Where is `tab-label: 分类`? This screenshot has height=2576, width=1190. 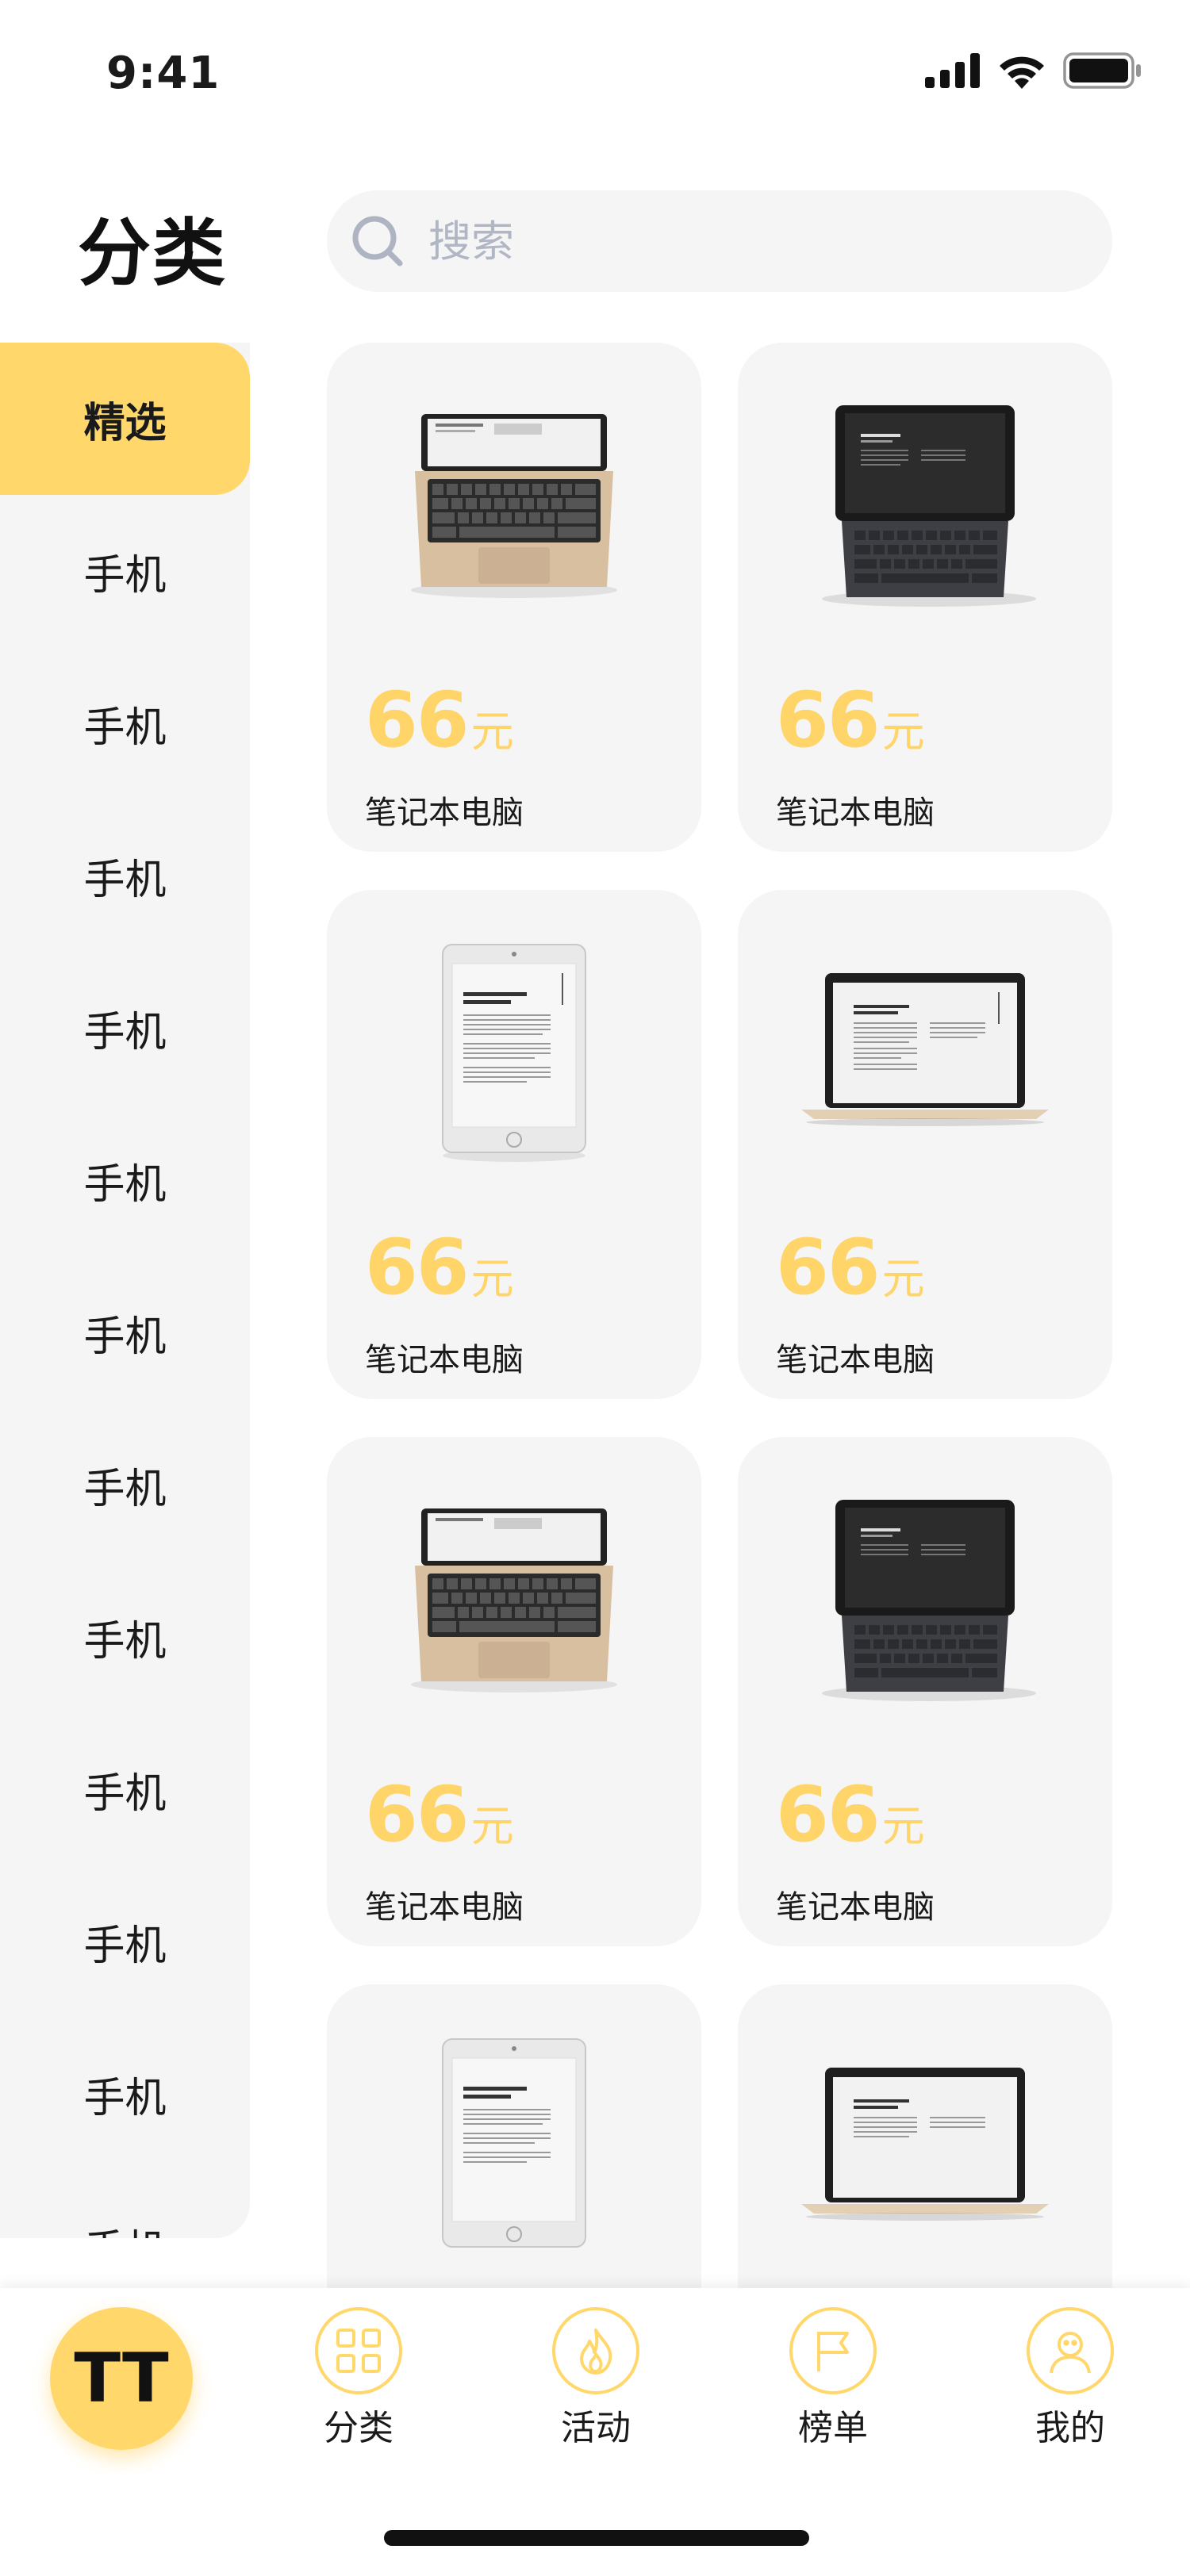
tab-label: 分类 is located at coordinates (358, 2428).